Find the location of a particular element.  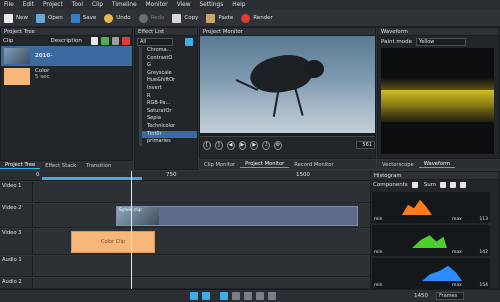

menu-help: Help is located at coordinates (238, 5).